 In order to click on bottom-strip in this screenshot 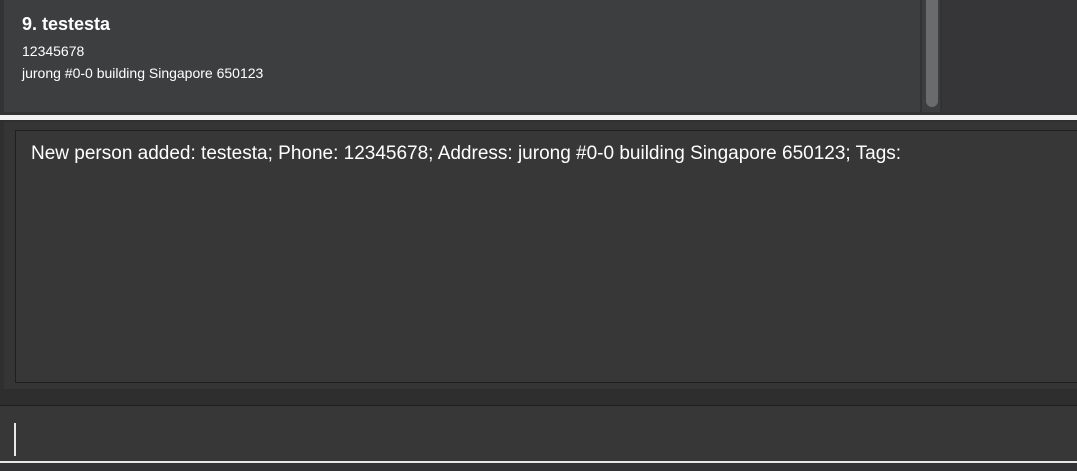, I will do `click(538, 467)`.